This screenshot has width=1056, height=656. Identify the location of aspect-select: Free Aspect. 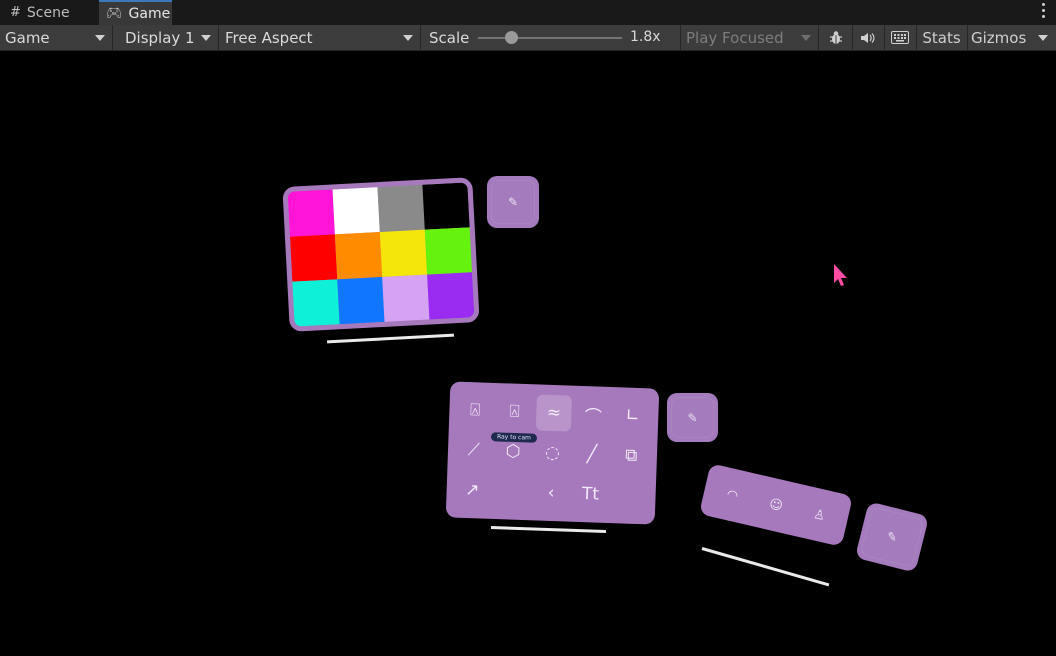
(320, 37).